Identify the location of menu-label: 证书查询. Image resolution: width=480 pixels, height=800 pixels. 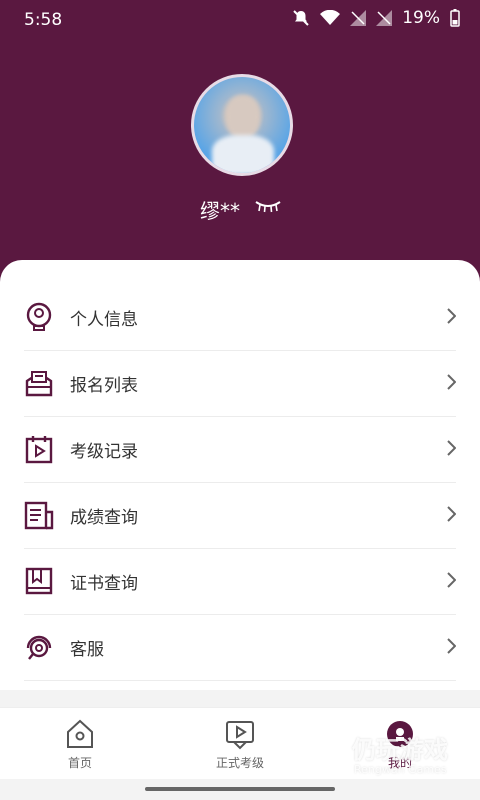
(104, 584).